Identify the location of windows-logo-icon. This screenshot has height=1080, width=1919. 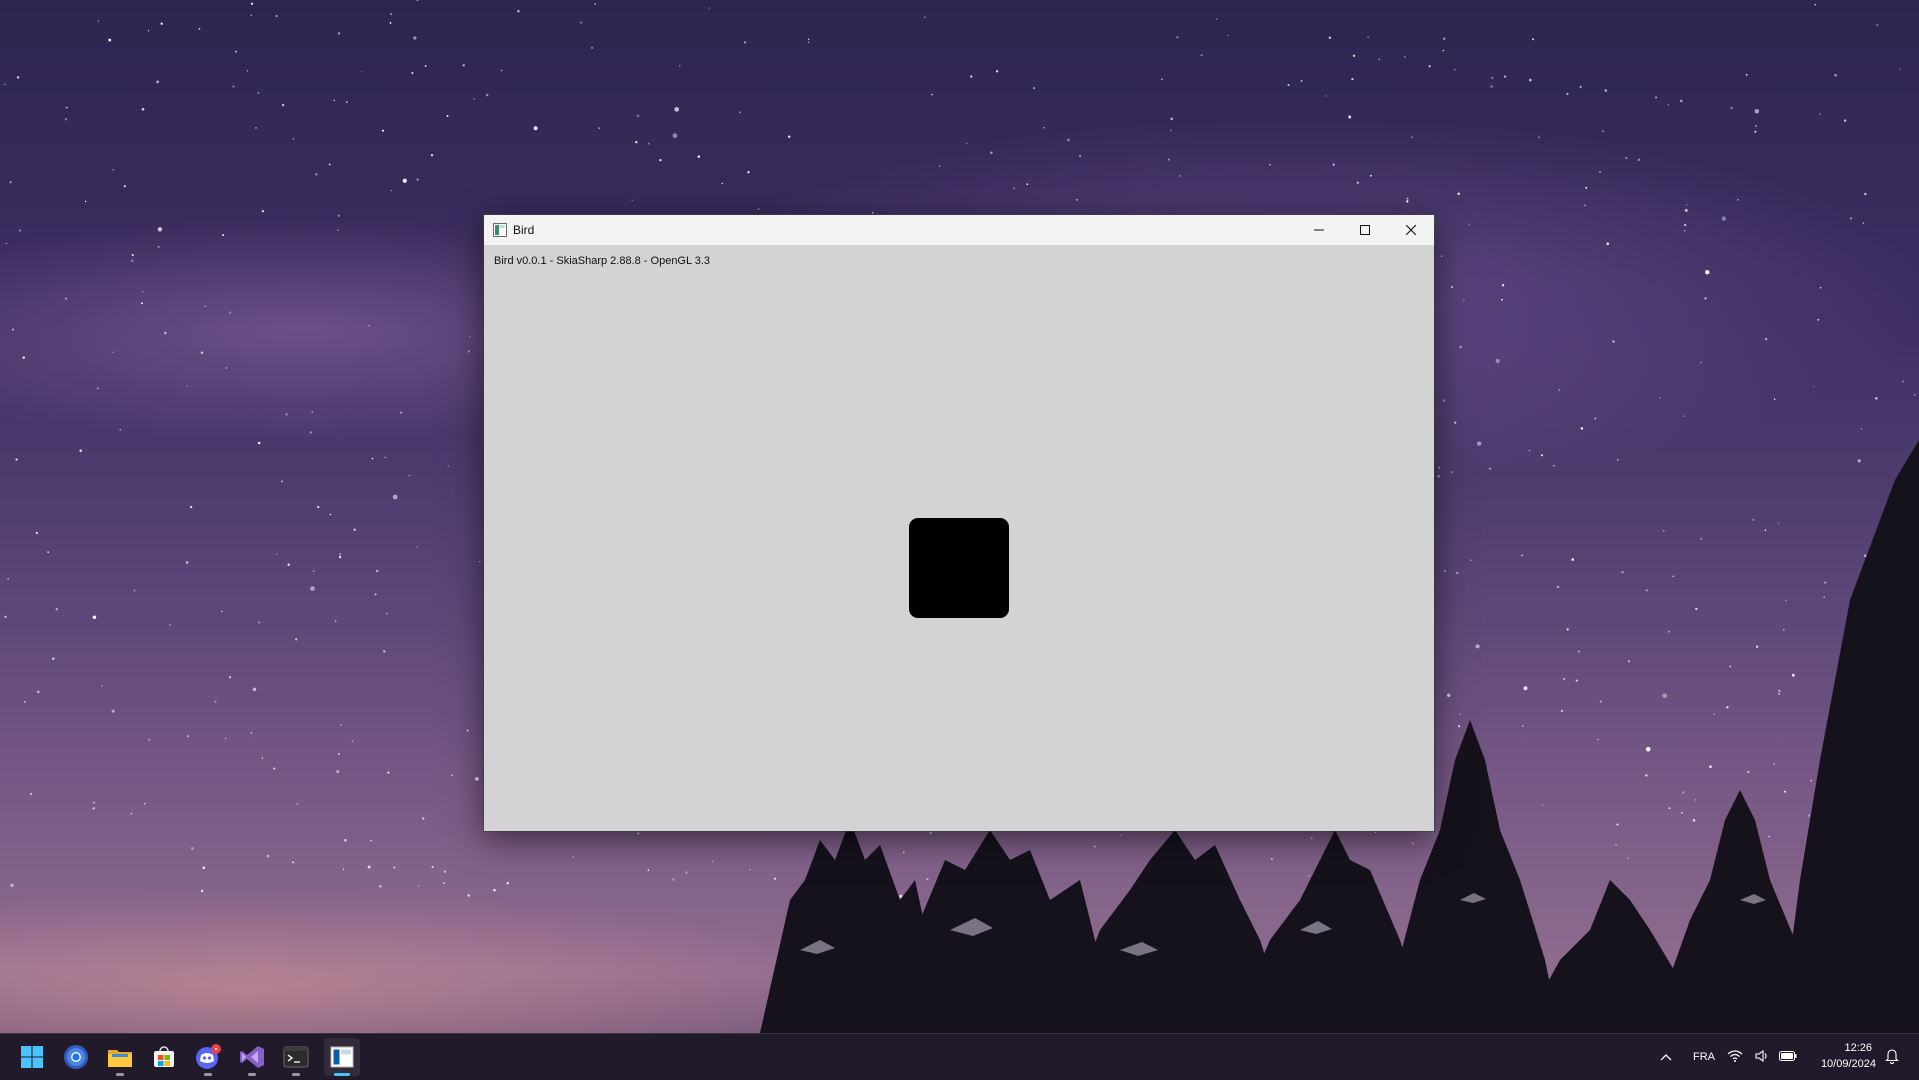
(32, 1057).